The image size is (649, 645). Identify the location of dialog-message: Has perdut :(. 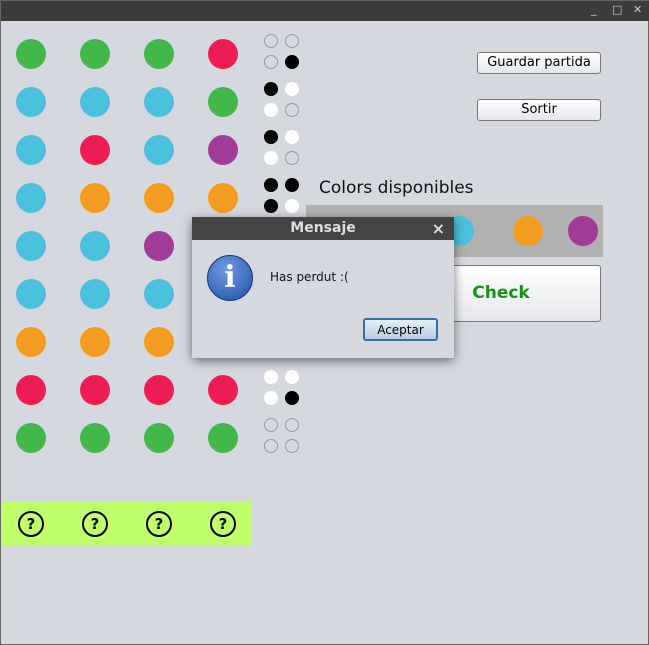
(309, 277).